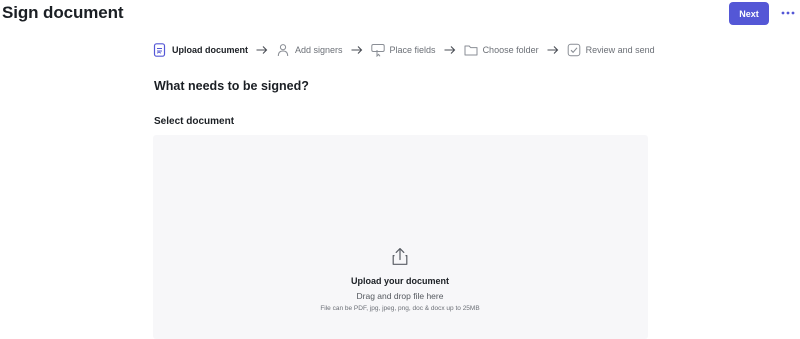 The image size is (800, 339). What do you see at coordinates (412, 50) in the screenshot?
I see `step-label: Place fields` at bounding box center [412, 50].